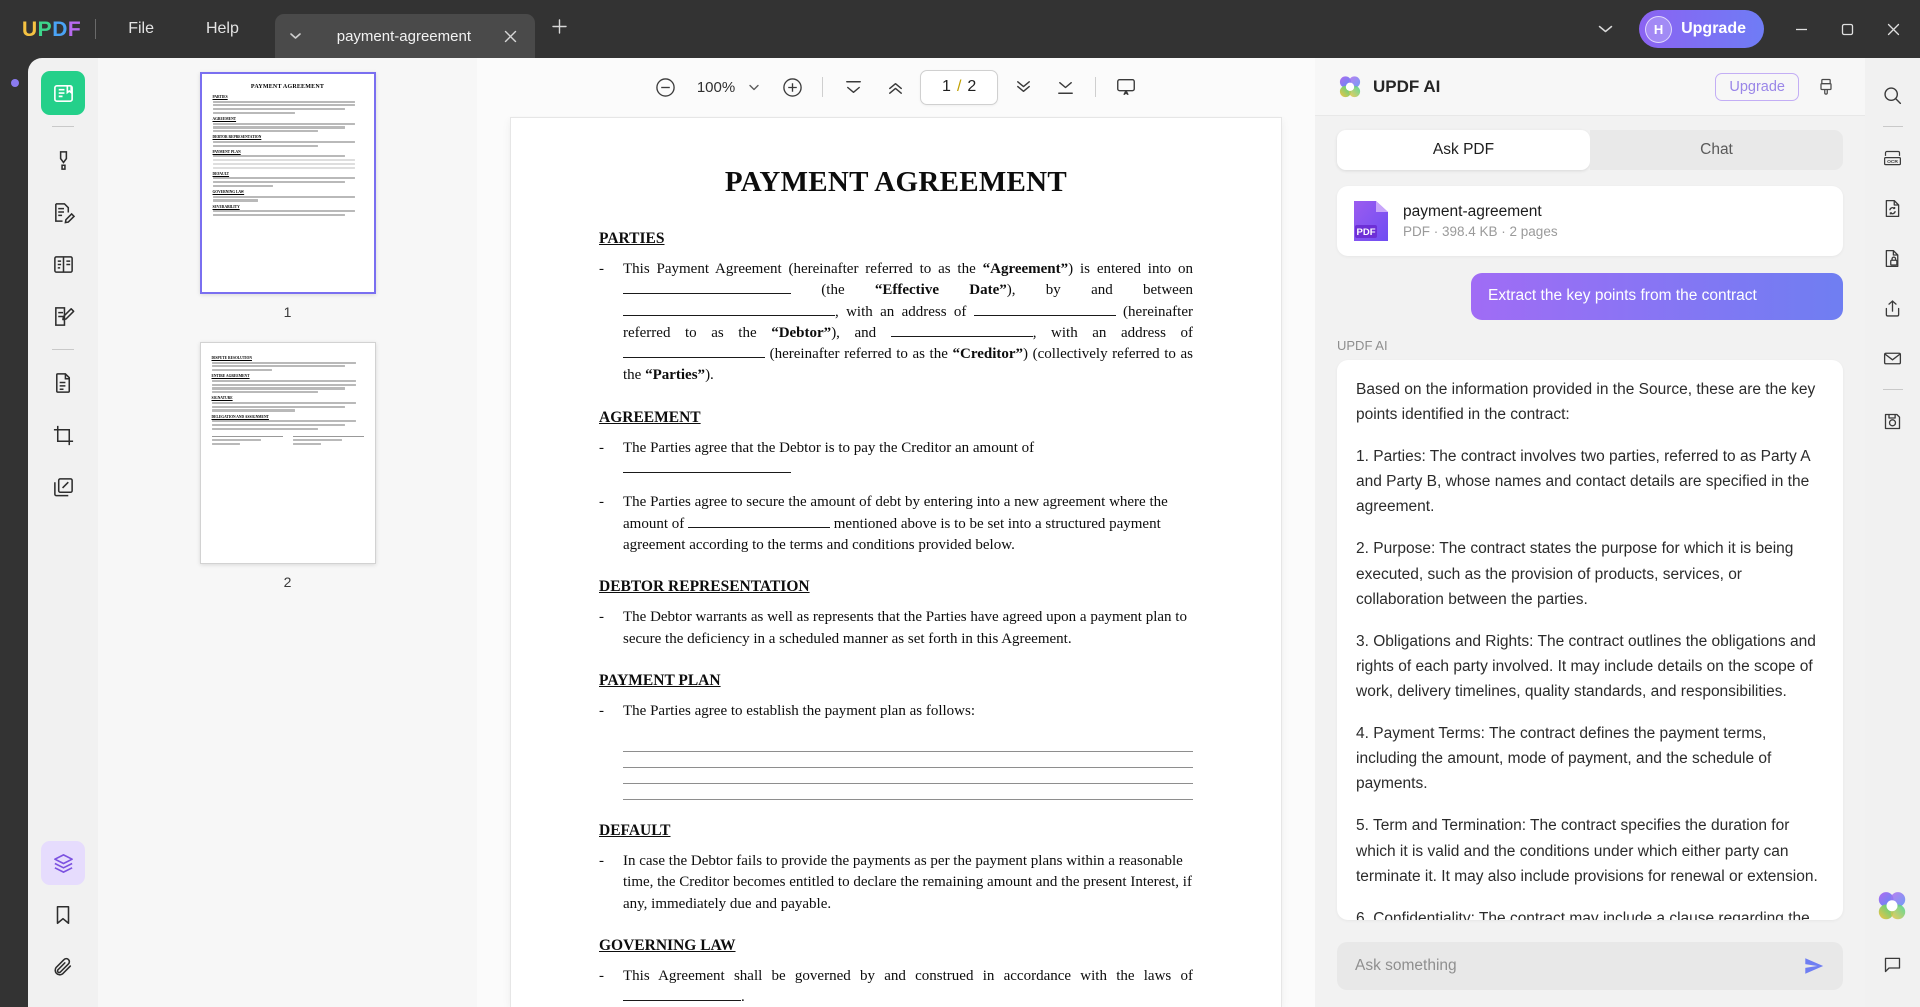 The width and height of the screenshot is (1920, 1007). I want to click on zoom-level-value: 100%, so click(716, 87).